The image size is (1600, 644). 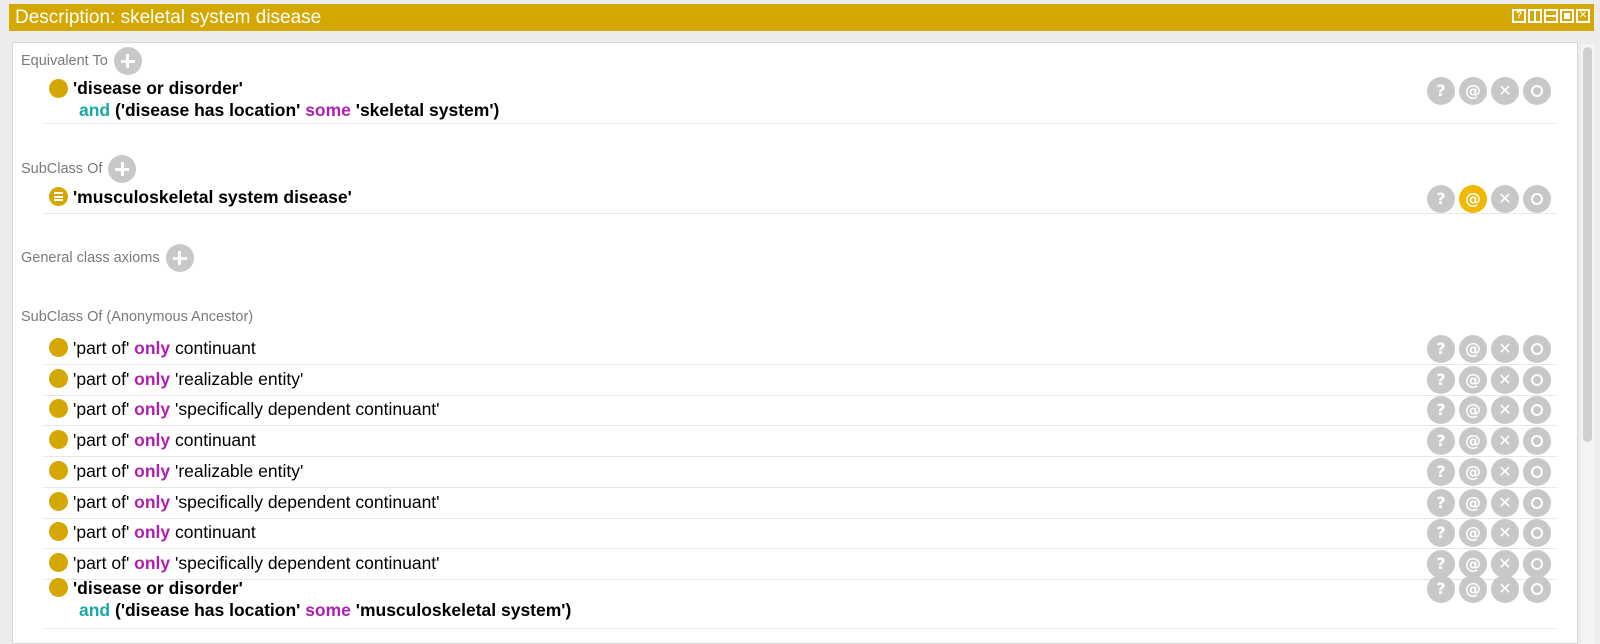 What do you see at coordinates (305, 501) in the screenshot?
I see `expr-part: 'specifically dependent continuant'` at bounding box center [305, 501].